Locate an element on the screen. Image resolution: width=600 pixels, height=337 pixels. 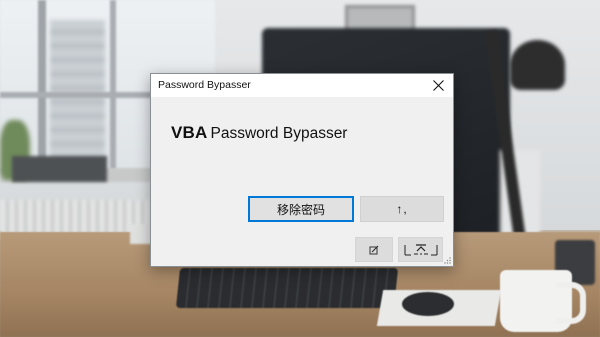
remove-password-label: 移除密码 is located at coordinates (300, 209).